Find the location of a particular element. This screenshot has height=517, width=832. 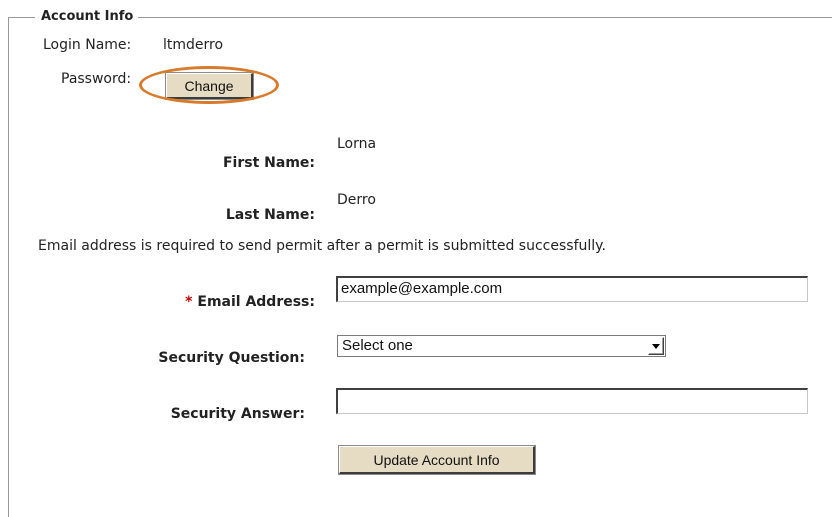

security-answer-label: Security Answer: is located at coordinates (237, 414).